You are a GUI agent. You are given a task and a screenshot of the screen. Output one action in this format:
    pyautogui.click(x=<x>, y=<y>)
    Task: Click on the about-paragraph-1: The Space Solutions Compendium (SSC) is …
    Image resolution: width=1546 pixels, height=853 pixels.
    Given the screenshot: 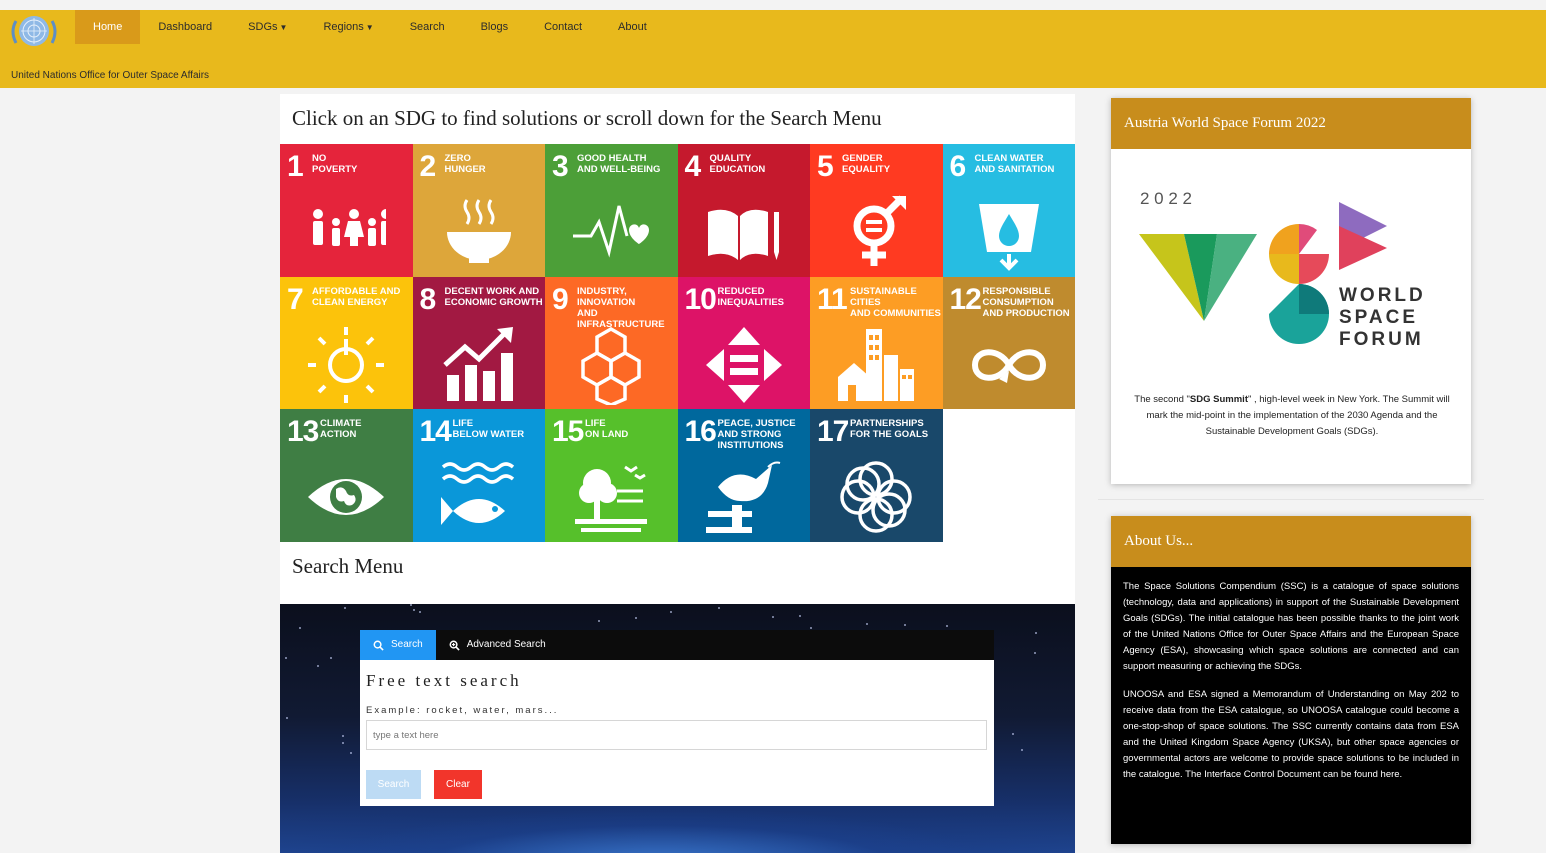 What is the action you would take?
    pyautogui.click(x=1291, y=627)
    